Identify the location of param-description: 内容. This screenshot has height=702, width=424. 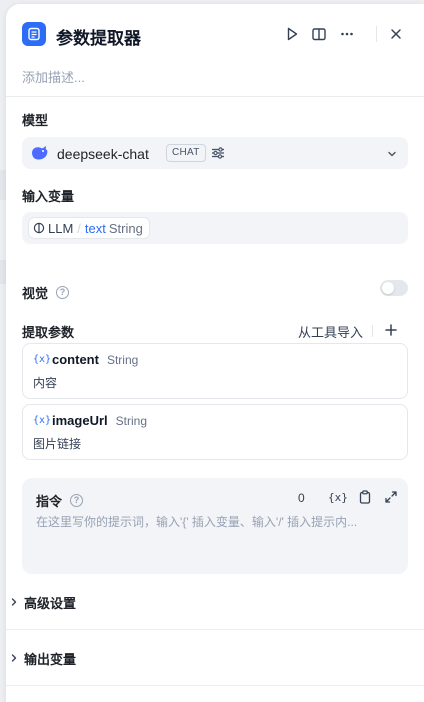
(45, 383).